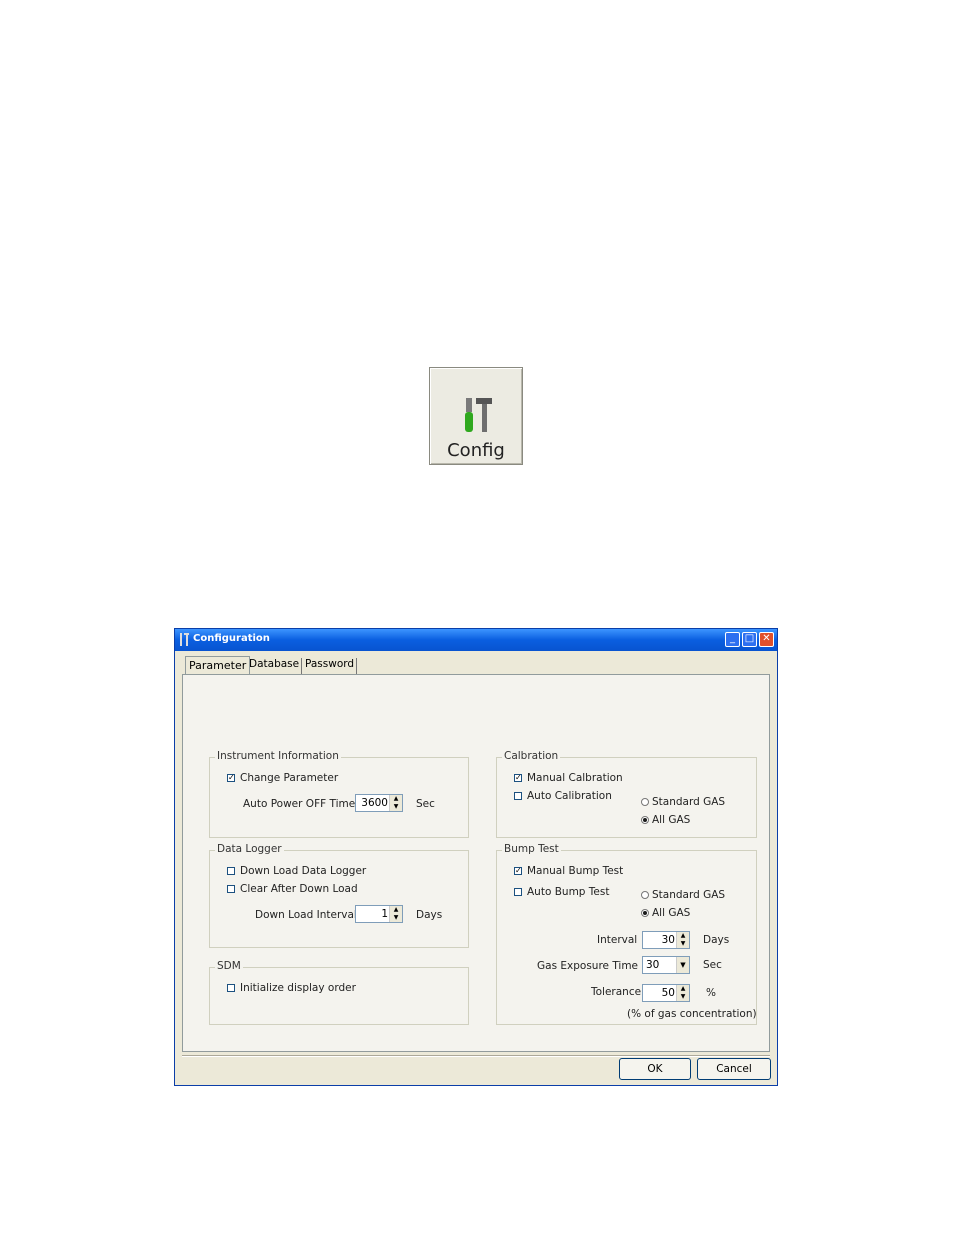 This screenshot has height=1235, width=954. What do you see at coordinates (645, 895) in the screenshot?
I see `bump-standard-radio` at bounding box center [645, 895].